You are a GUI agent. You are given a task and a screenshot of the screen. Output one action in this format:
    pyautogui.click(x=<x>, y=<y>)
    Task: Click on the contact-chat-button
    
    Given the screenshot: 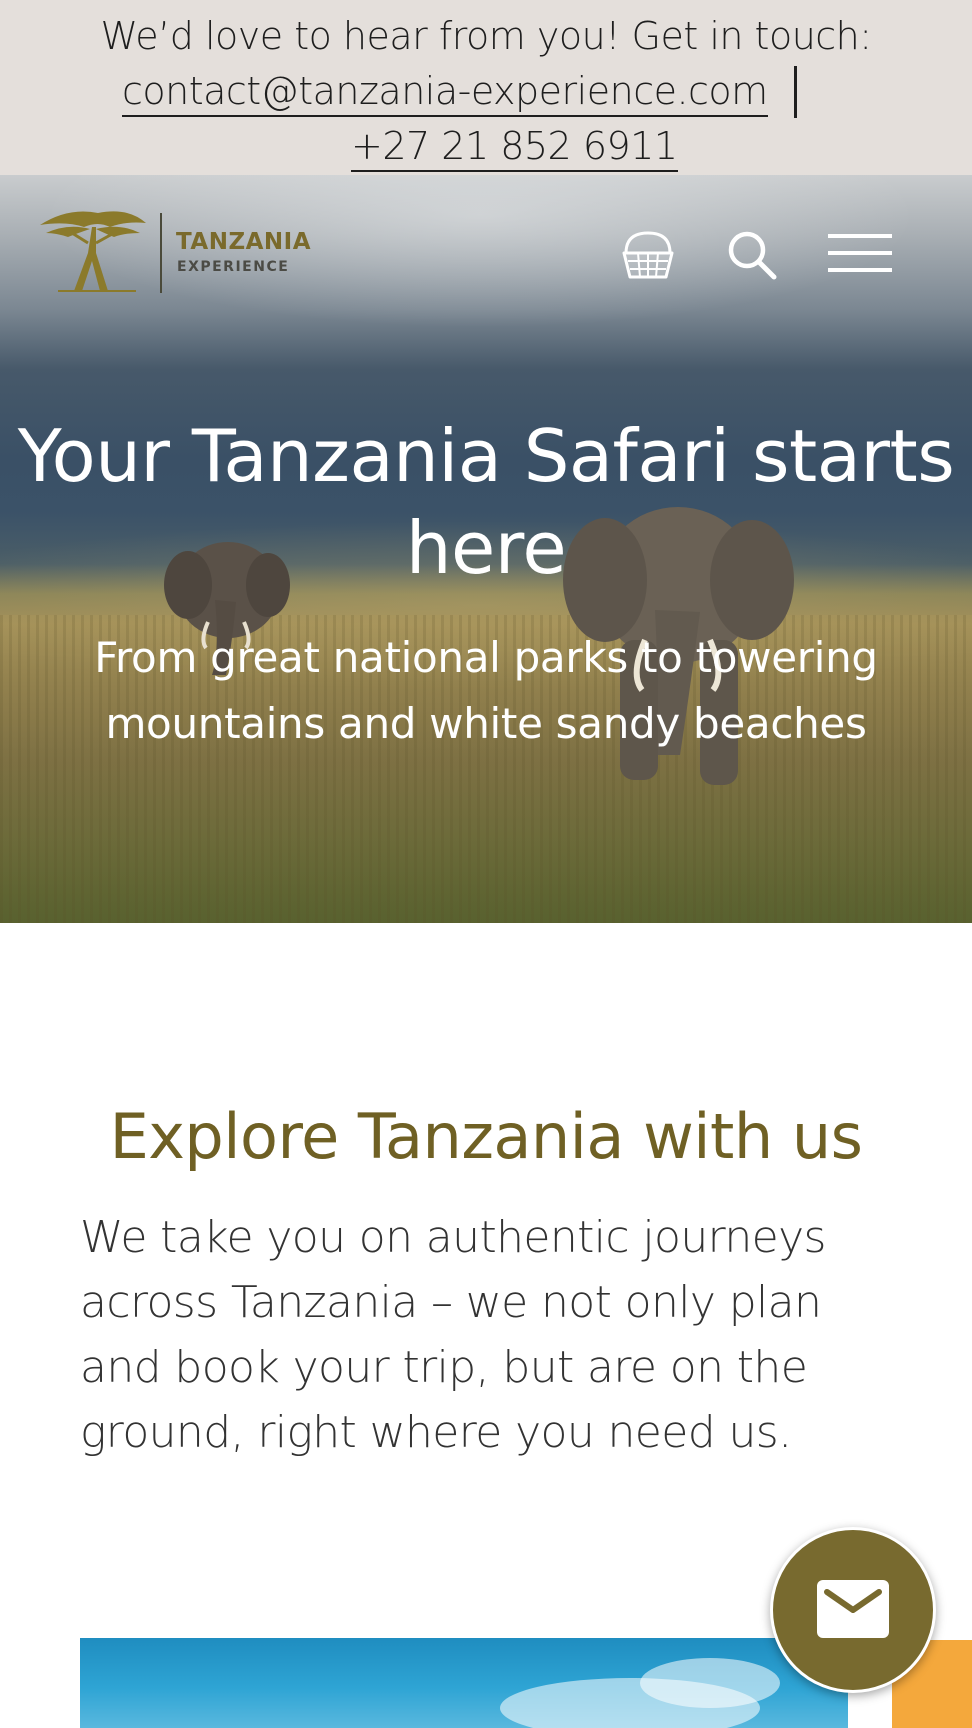 What is the action you would take?
    pyautogui.click(x=853, y=1610)
    